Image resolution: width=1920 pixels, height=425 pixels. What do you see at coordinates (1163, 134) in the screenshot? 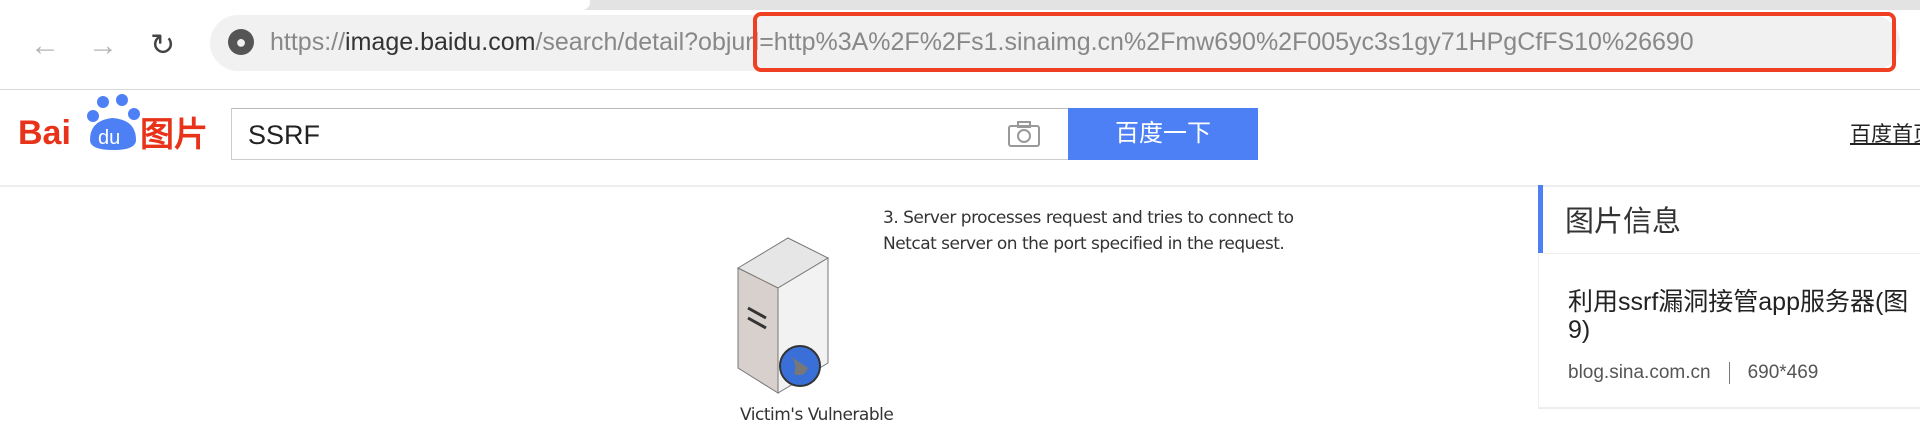
I see `search-button: 百度一下` at bounding box center [1163, 134].